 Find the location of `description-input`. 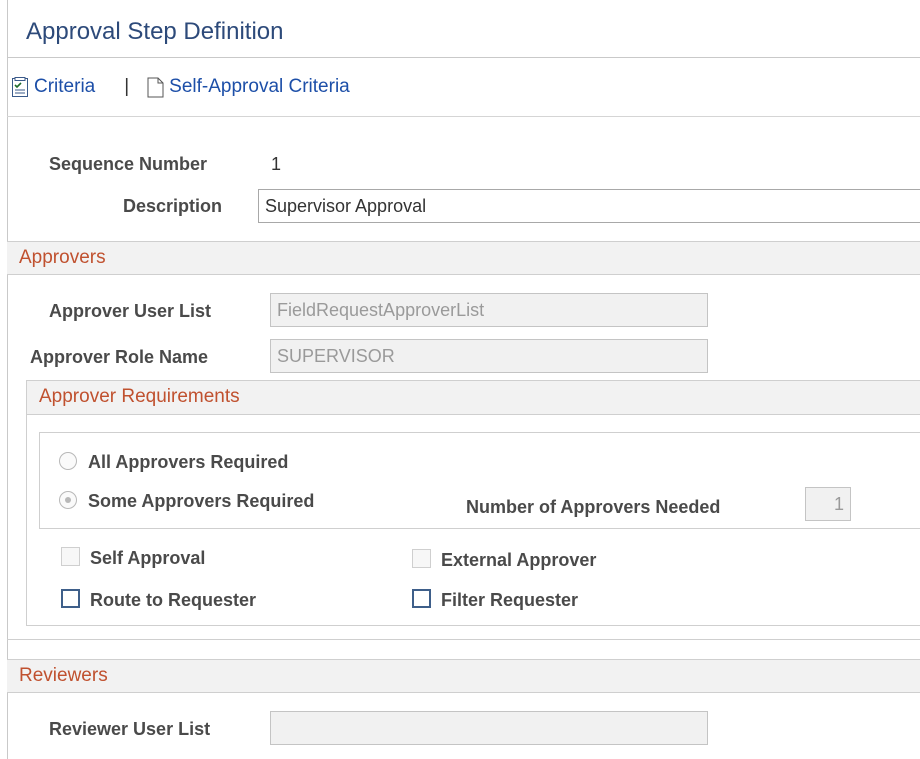

description-input is located at coordinates (589, 206).